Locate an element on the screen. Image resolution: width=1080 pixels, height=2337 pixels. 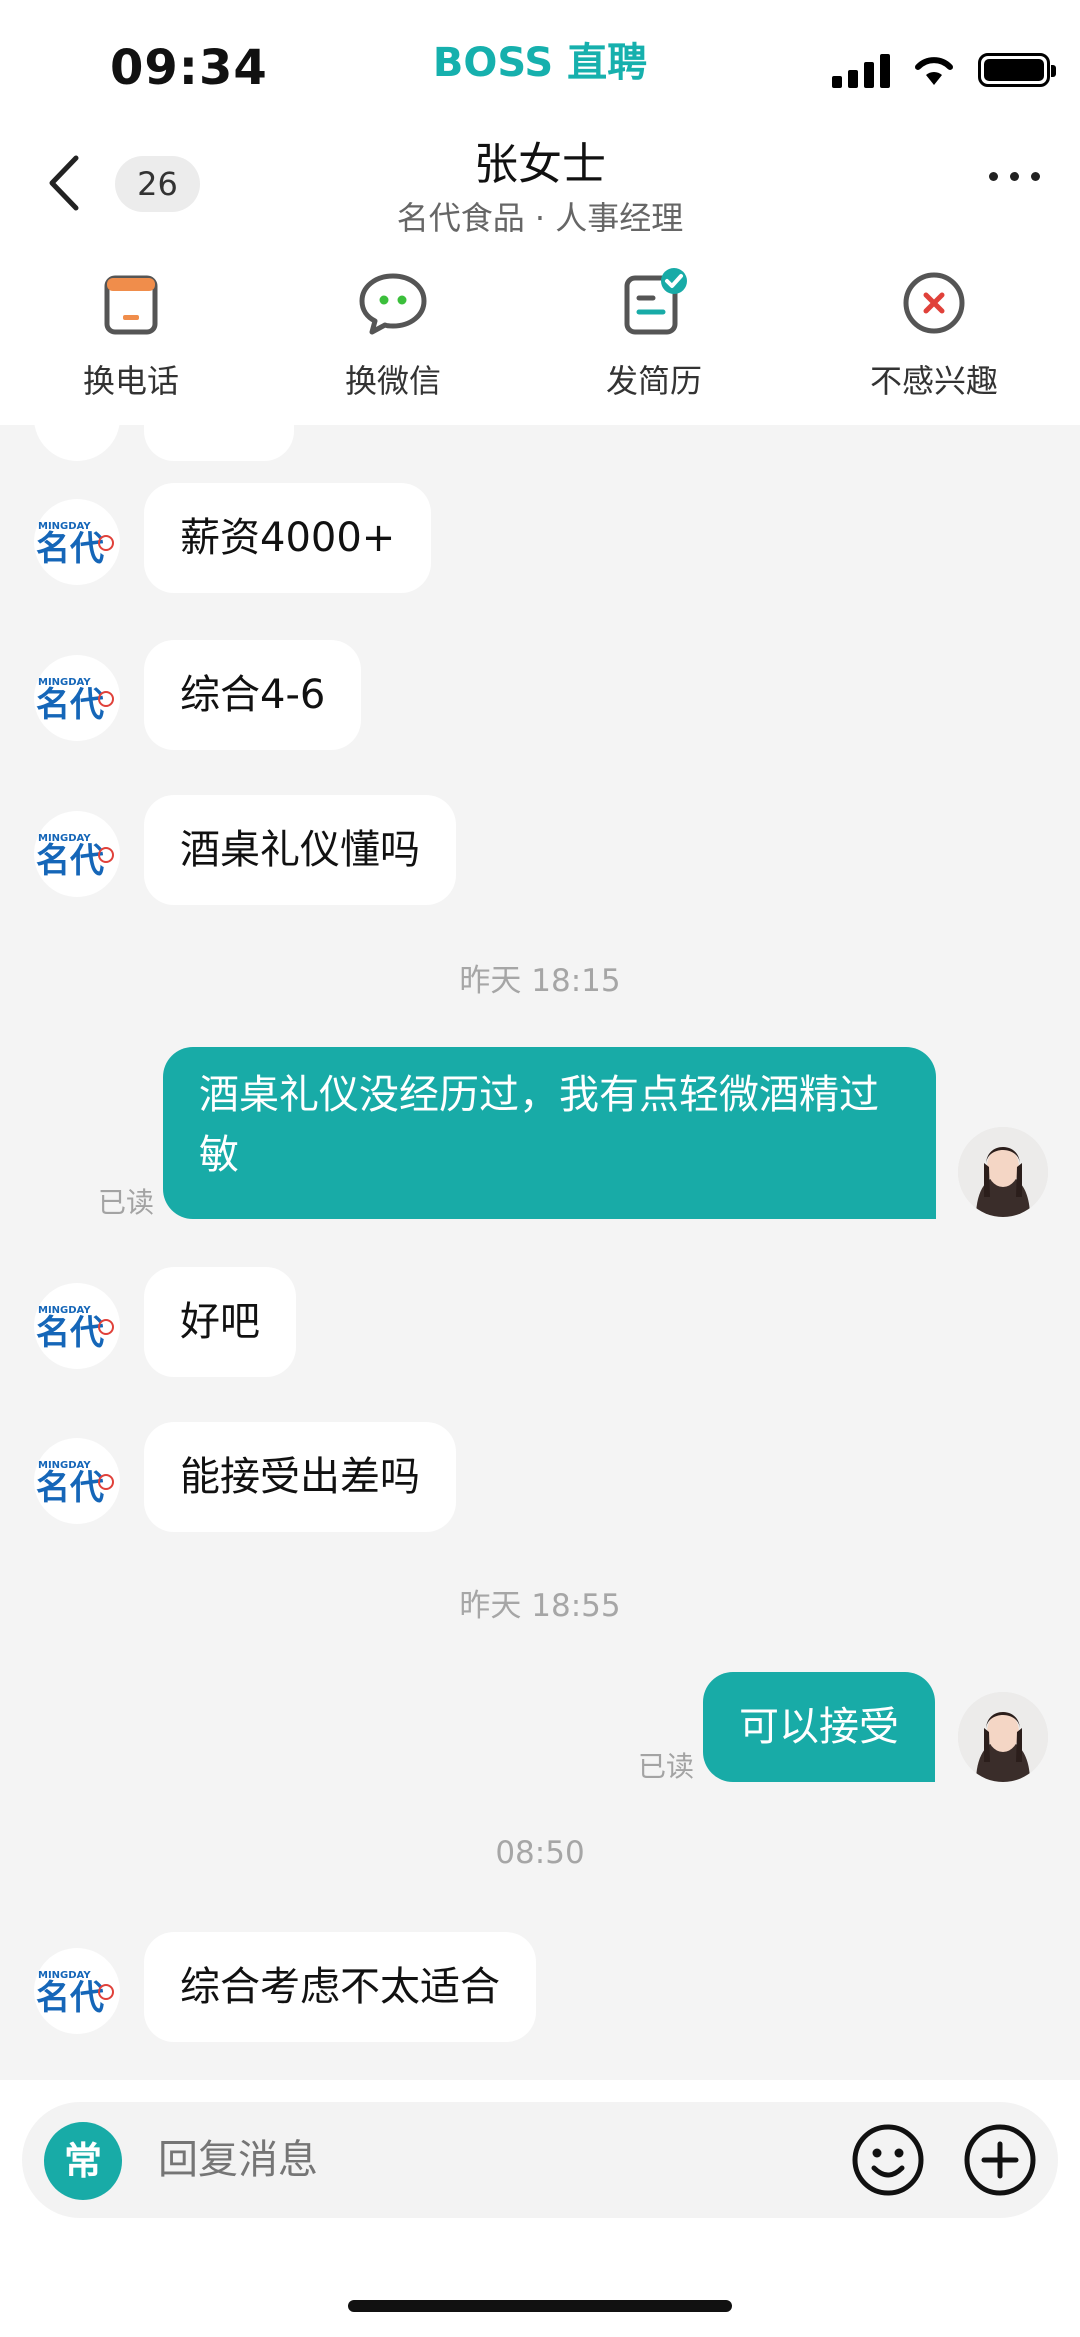
message-timestamp: 08:50 is located at coordinates (540, 1853).